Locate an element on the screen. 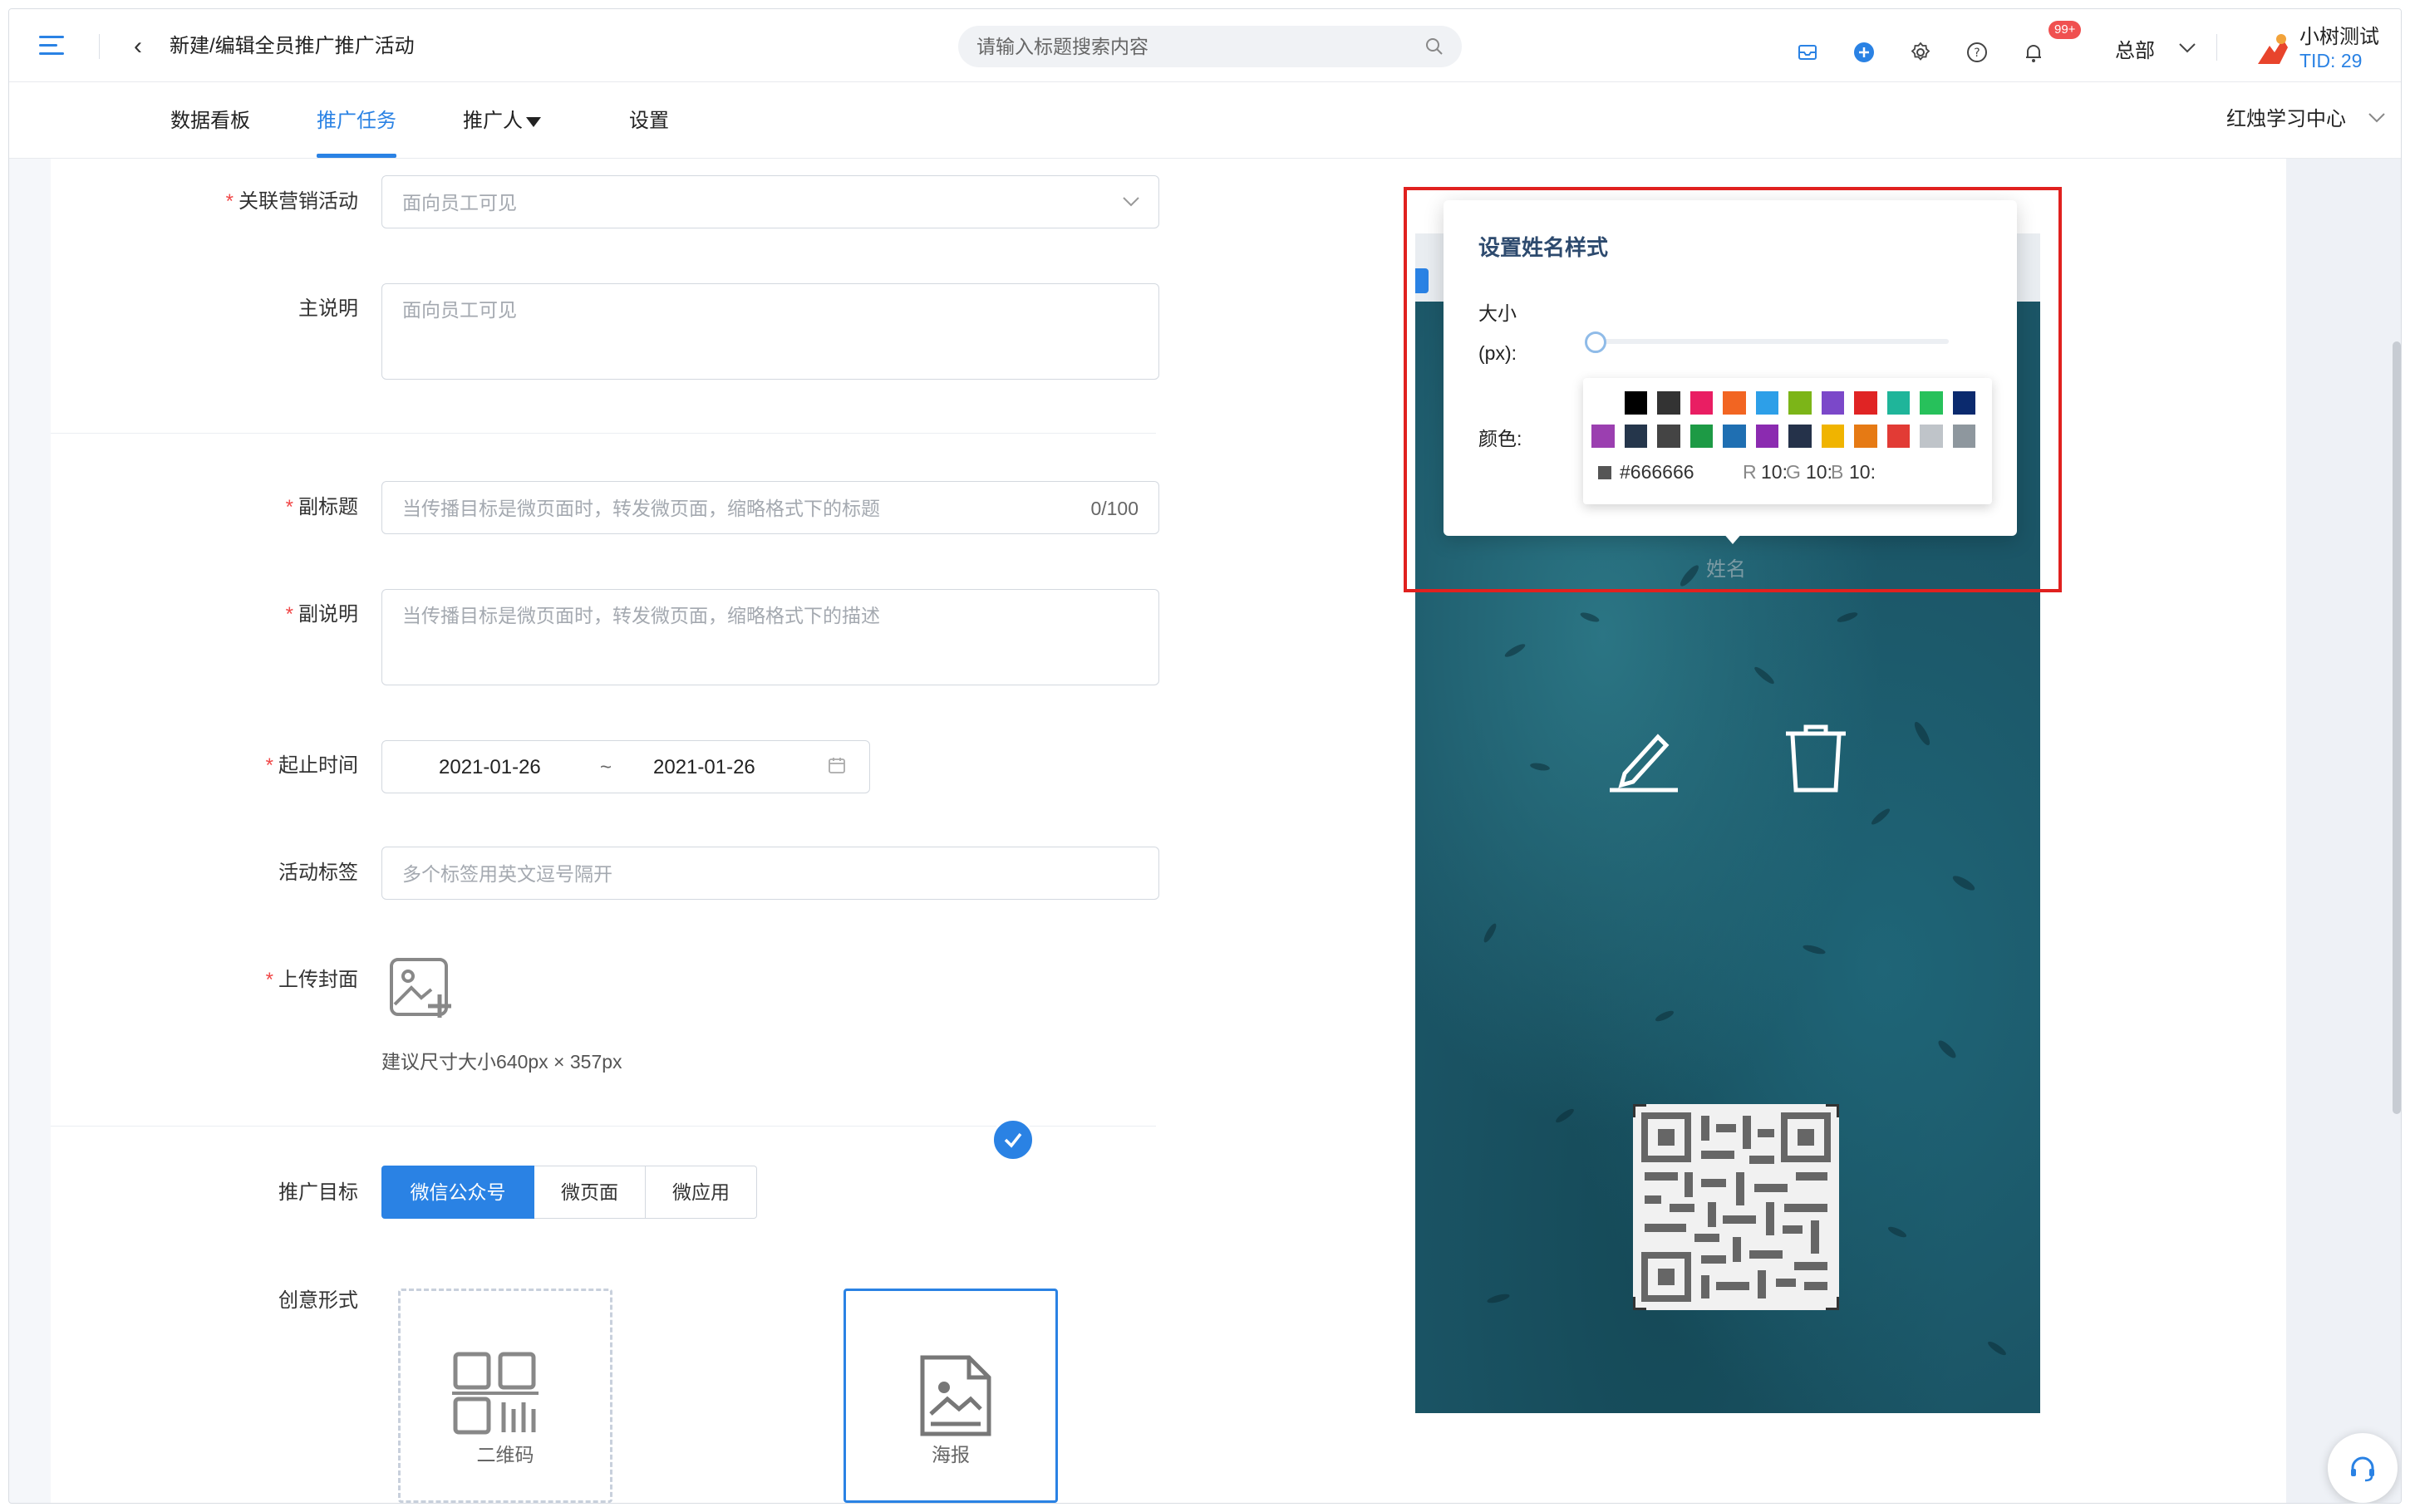  bell-icon is located at coordinates (2033, 52).